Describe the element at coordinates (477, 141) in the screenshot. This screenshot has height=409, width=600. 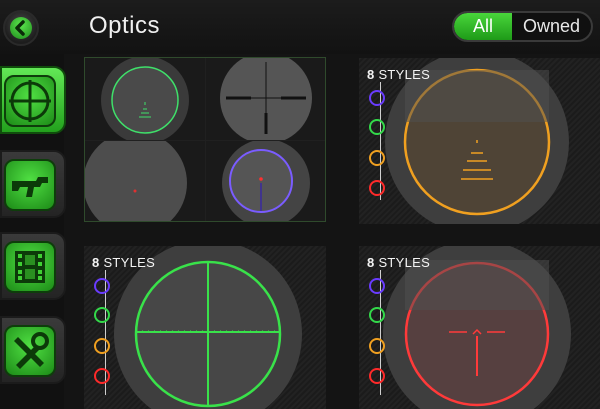
I see `orange-reticle` at that location.